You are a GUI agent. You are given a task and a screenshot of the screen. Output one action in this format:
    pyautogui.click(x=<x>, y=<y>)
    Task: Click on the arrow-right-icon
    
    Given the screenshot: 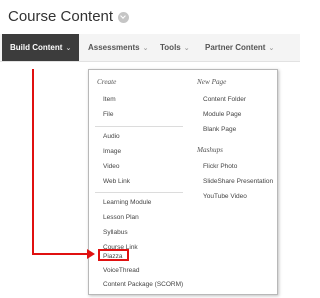 What is the action you would take?
    pyautogui.click(x=91, y=254)
    